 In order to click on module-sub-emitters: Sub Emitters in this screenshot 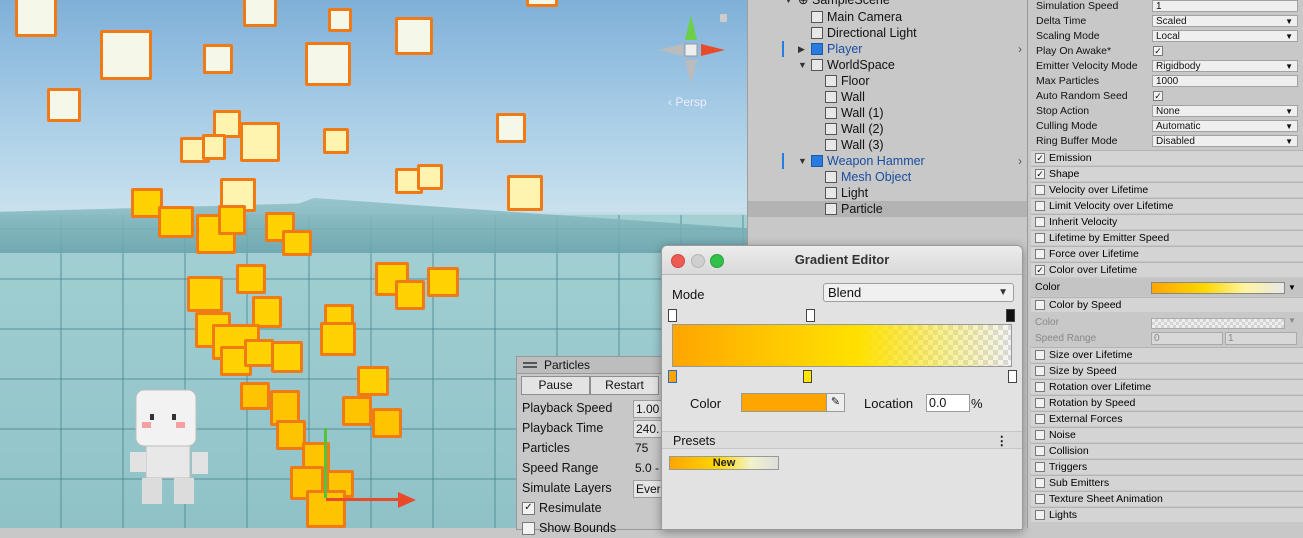, I will do `click(1167, 482)`.